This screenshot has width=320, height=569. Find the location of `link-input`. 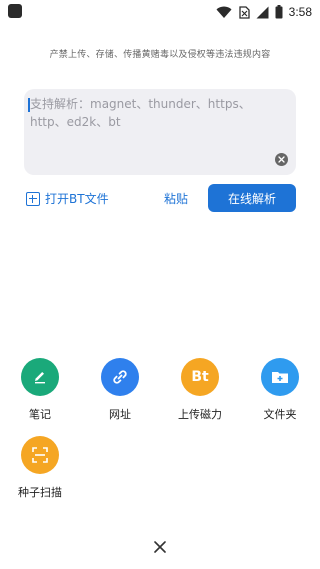

link-input is located at coordinates (155, 125).